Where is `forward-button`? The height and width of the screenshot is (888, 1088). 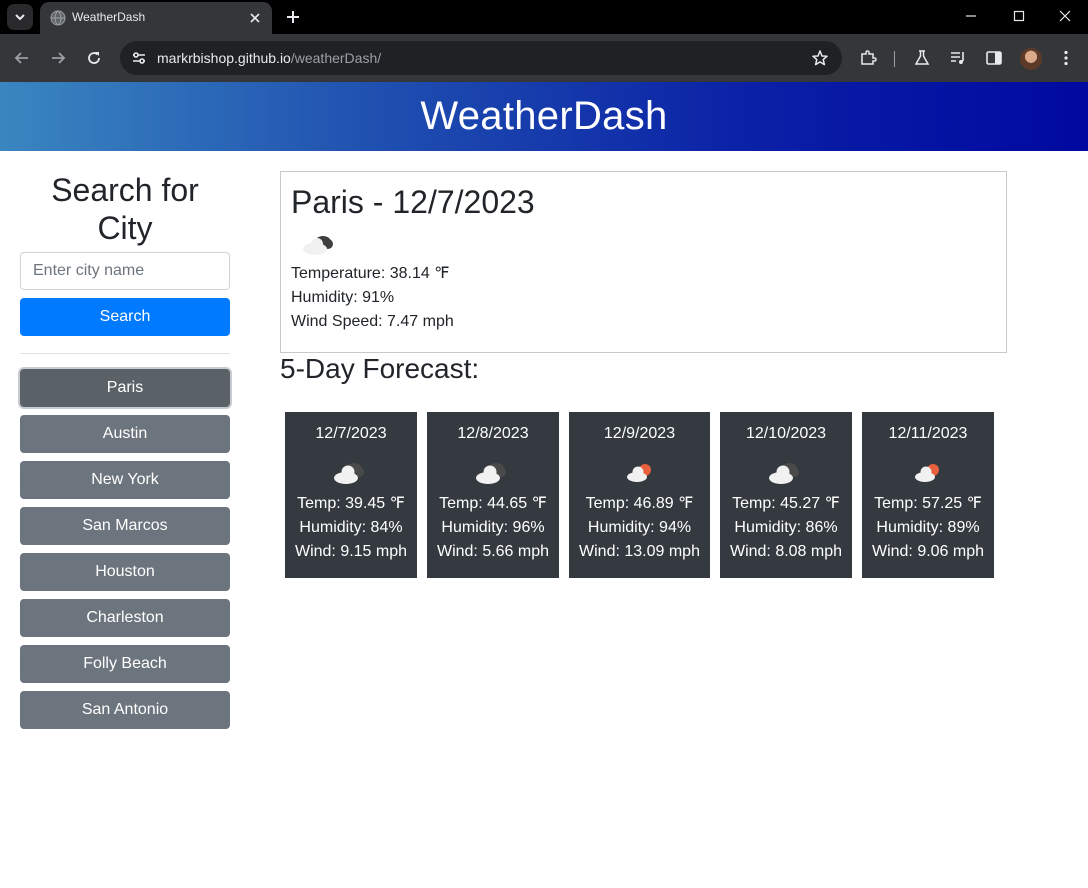 forward-button is located at coordinates (58, 58).